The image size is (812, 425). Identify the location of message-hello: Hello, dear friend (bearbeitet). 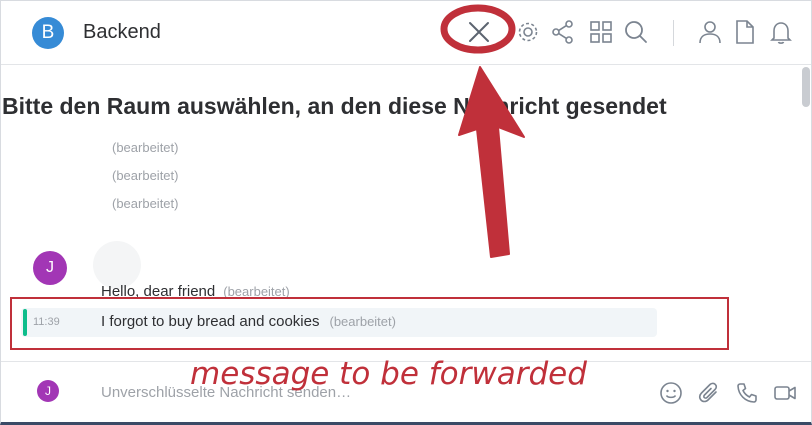
(195, 291).